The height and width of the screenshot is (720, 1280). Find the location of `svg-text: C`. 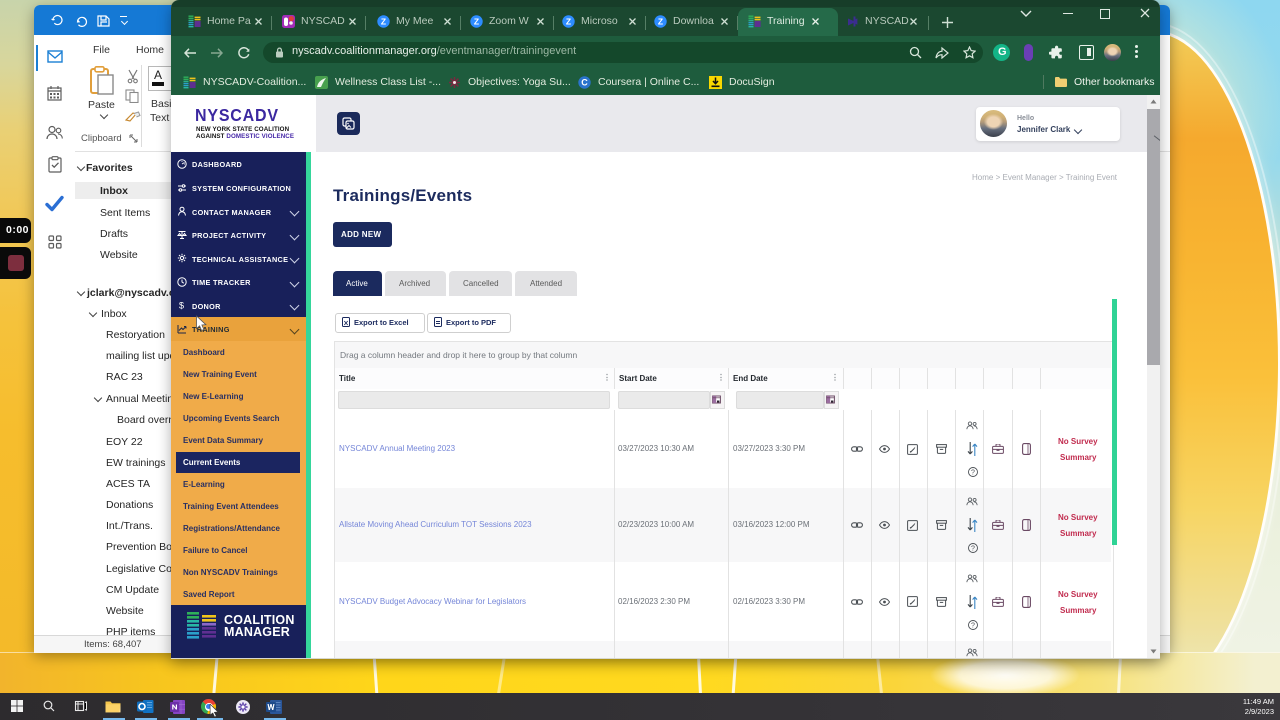

svg-text: C is located at coordinates (584, 83).